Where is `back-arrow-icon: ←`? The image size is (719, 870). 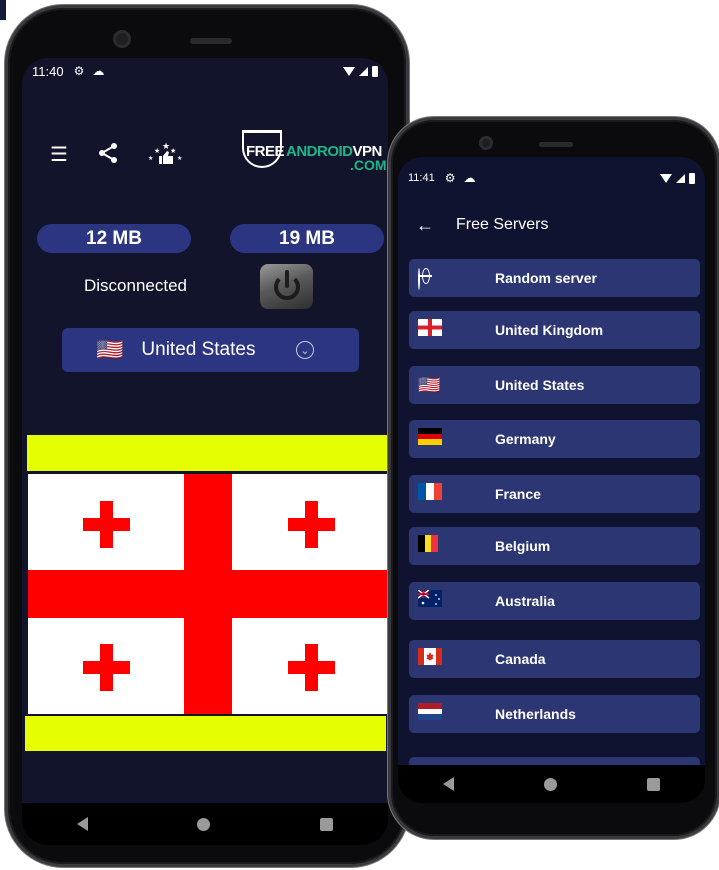 back-arrow-icon: ← is located at coordinates (425, 225).